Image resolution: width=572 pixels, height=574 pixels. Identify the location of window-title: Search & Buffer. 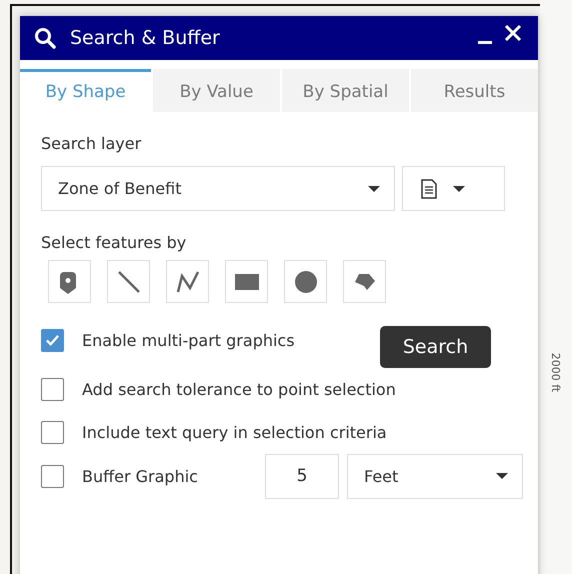
(145, 38).